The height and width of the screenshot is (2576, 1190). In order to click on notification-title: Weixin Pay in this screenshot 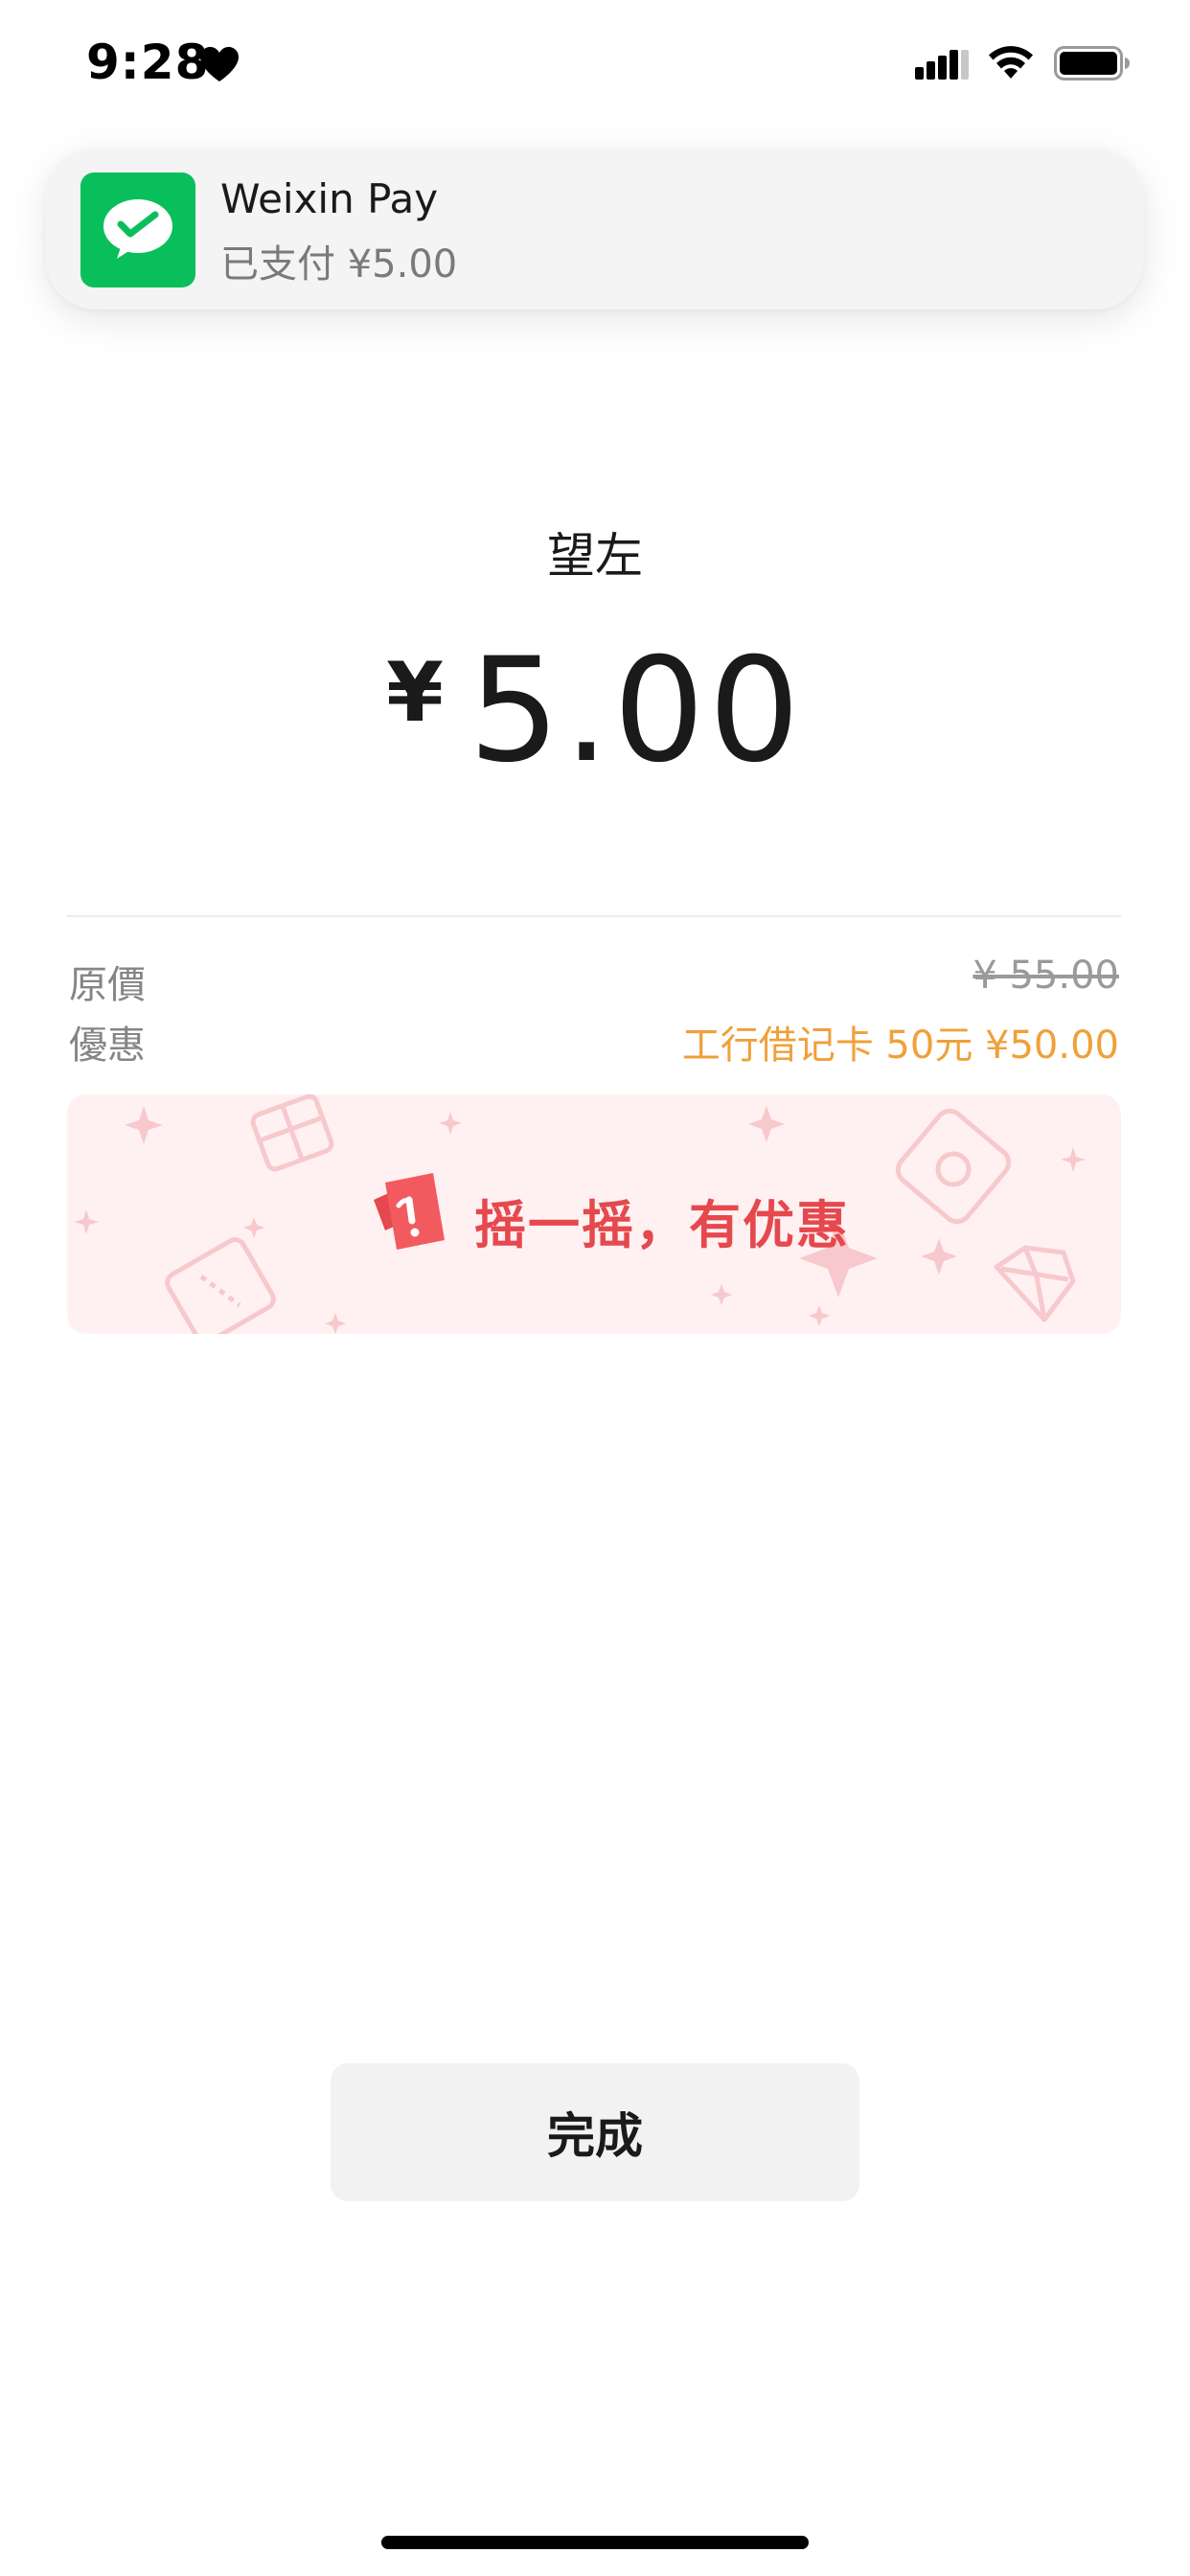, I will do `click(329, 198)`.